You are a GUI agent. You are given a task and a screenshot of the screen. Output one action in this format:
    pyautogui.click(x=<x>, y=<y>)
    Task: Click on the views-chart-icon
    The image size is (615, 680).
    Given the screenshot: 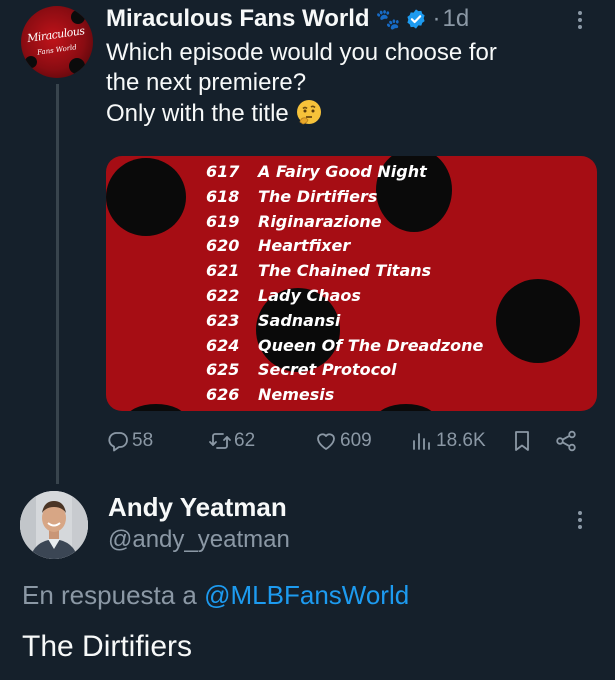 What is the action you would take?
    pyautogui.click(x=421, y=441)
    